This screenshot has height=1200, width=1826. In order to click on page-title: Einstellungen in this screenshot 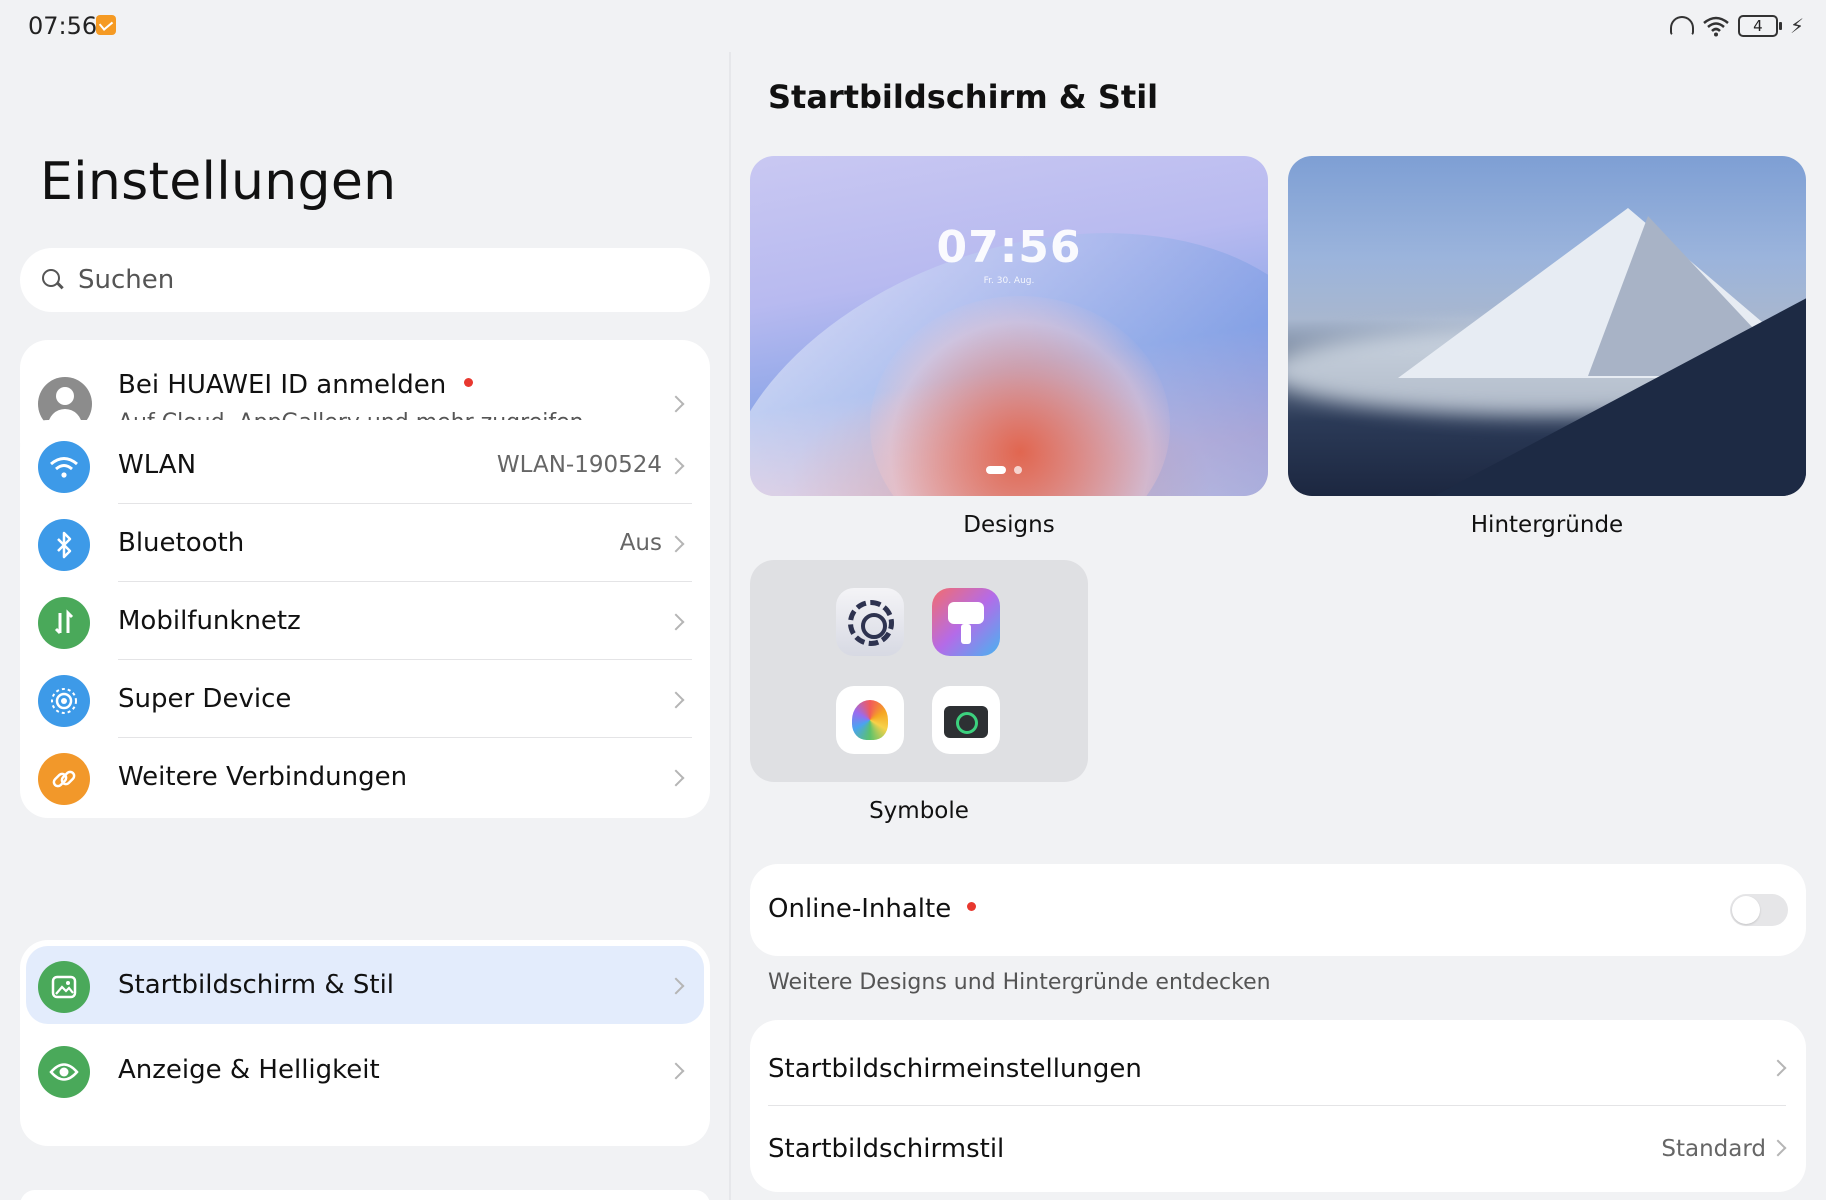, I will do `click(218, 182)`.